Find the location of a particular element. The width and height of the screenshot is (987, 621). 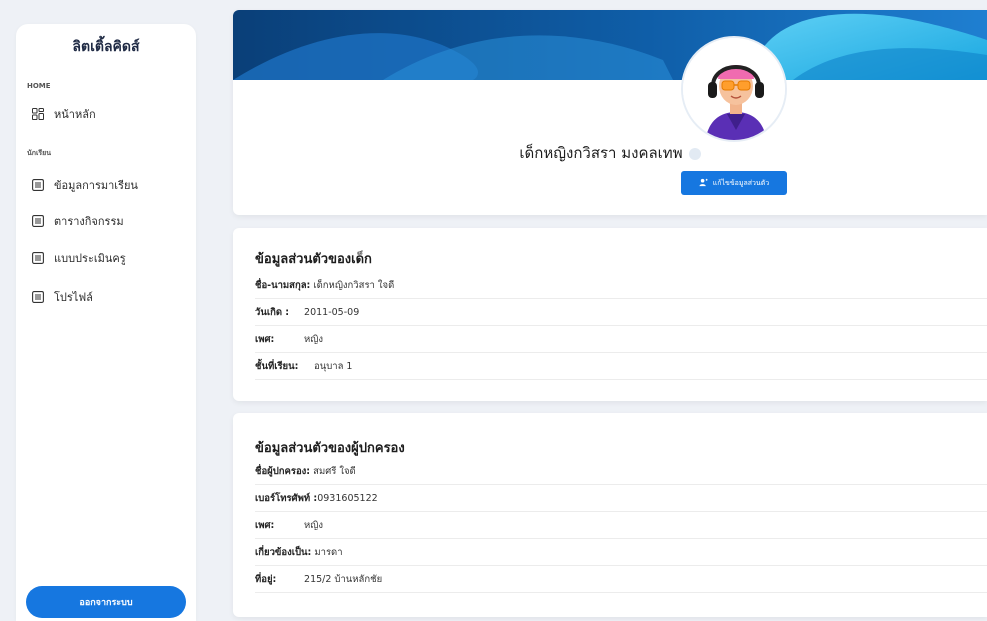

sidebar-item-home: หน้าหลัก is located at coordinates (64, 114).